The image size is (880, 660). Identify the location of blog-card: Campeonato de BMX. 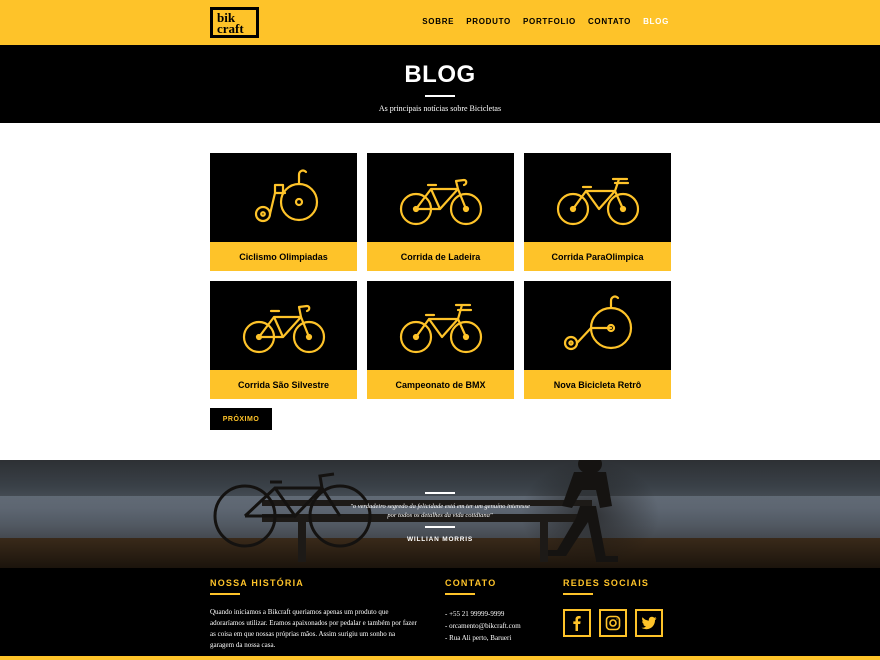
(440, 340).